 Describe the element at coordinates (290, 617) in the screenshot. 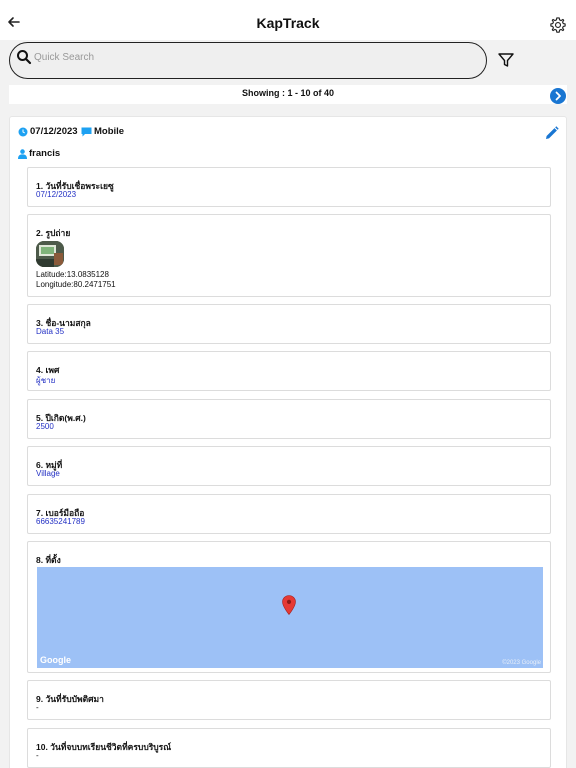

I see `location-map: Google ©2023 Google` at that location.